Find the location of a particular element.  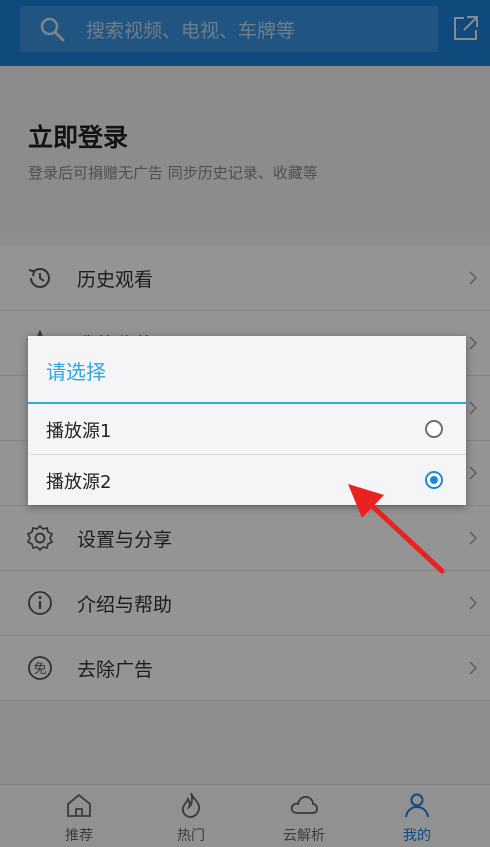

option-label-source-2: 播放源2 is located at coordinates (79, 482).